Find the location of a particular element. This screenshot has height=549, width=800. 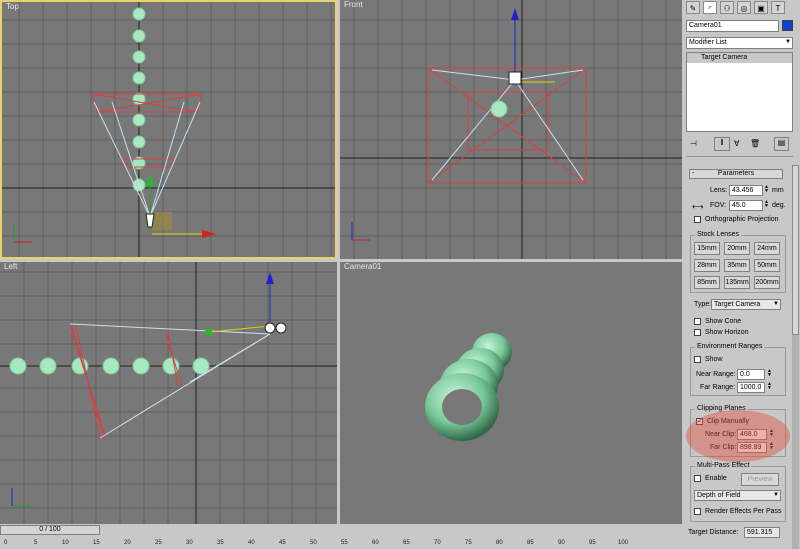

preview-button: Preview is located at coordinates (760, 479).